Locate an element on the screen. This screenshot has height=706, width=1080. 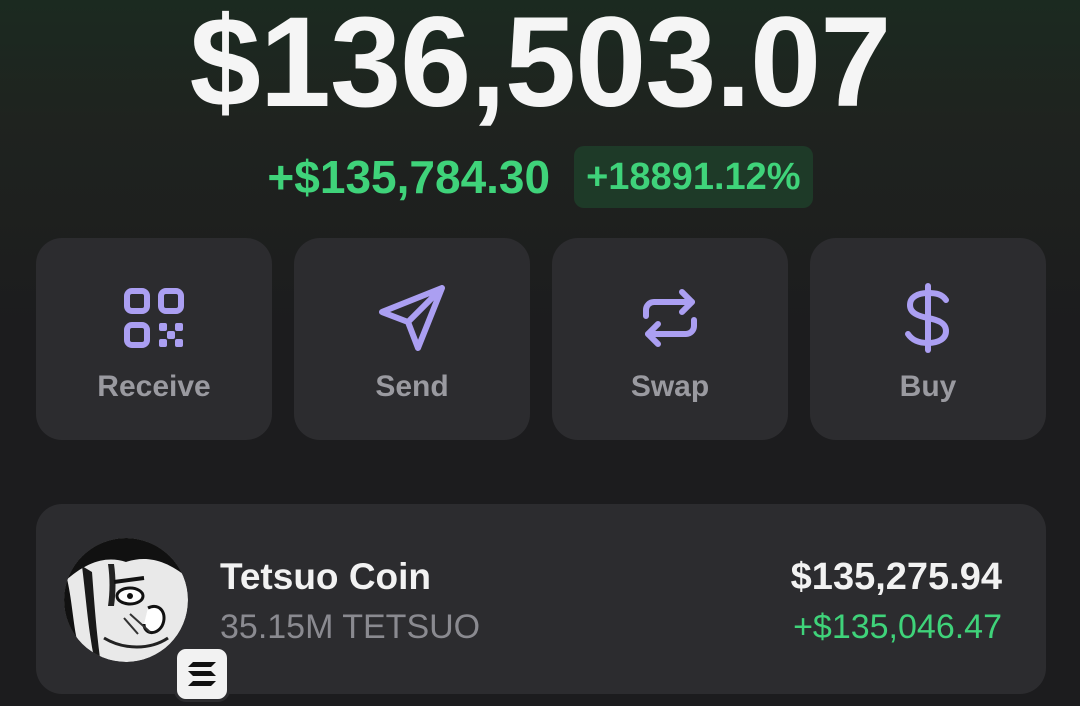
token-value: $135,275.94 is located at coordinates (896, 577).